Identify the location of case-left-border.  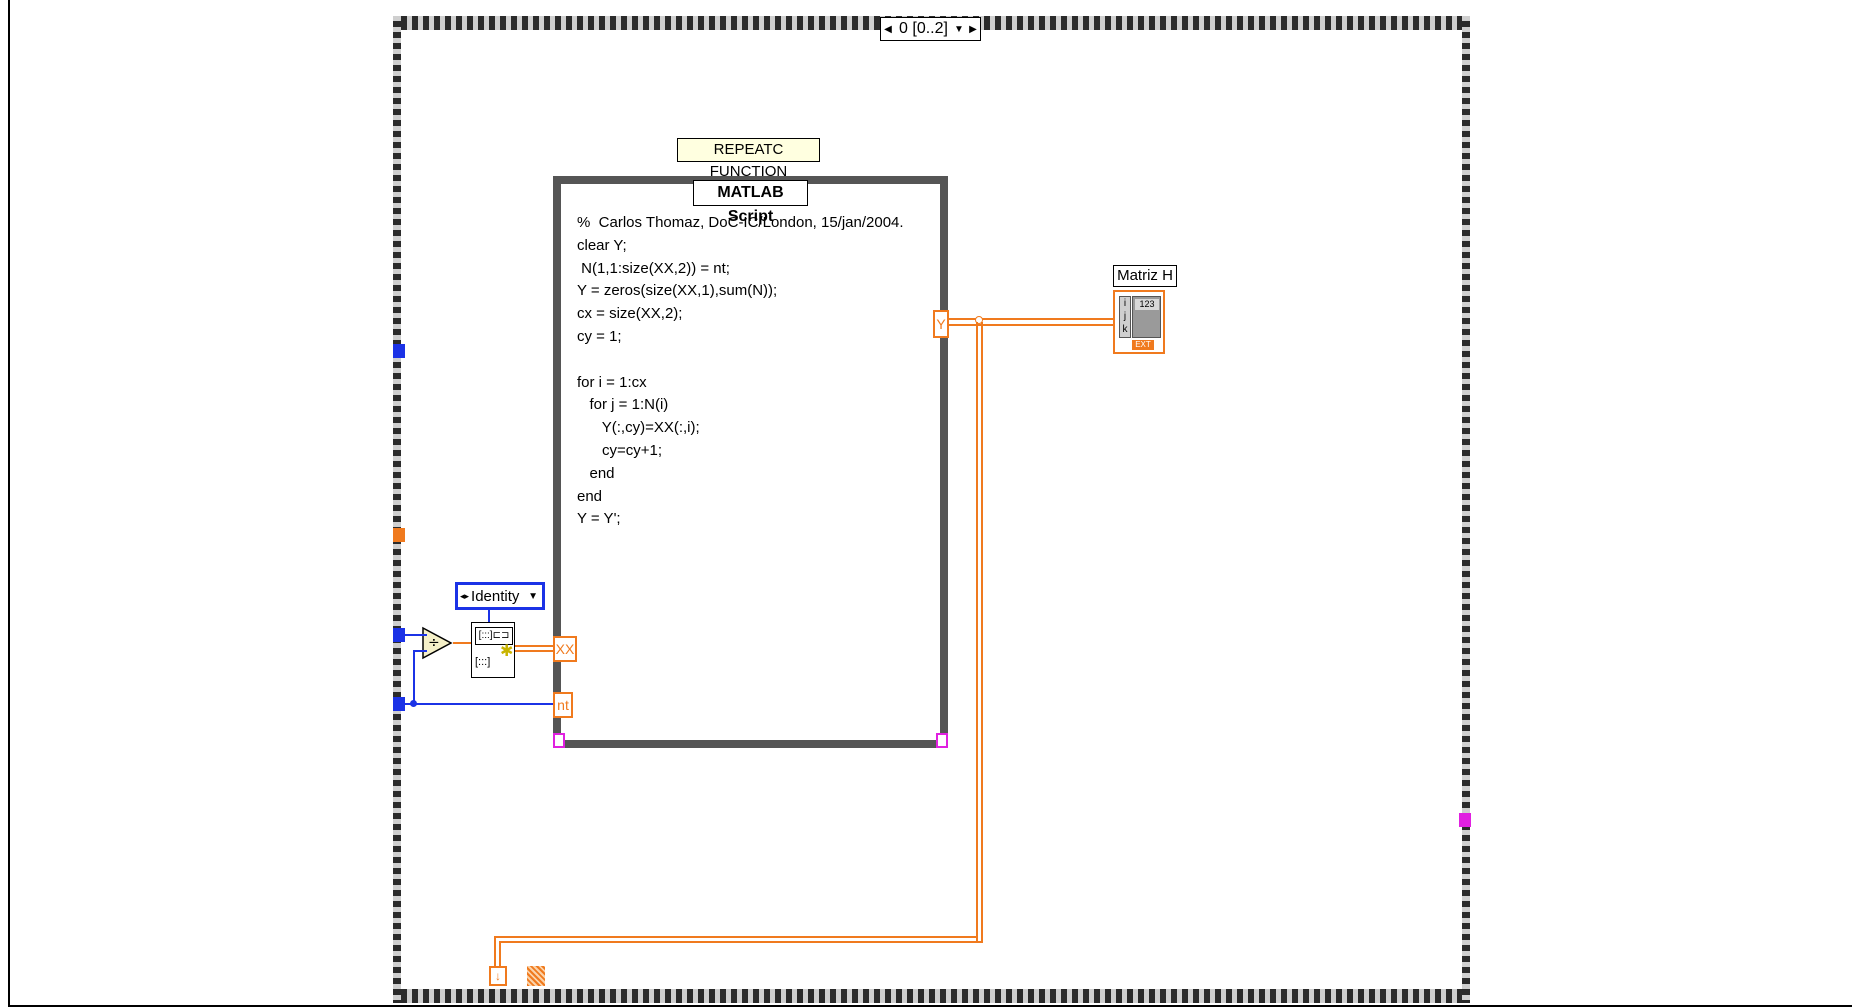
(397, 509).